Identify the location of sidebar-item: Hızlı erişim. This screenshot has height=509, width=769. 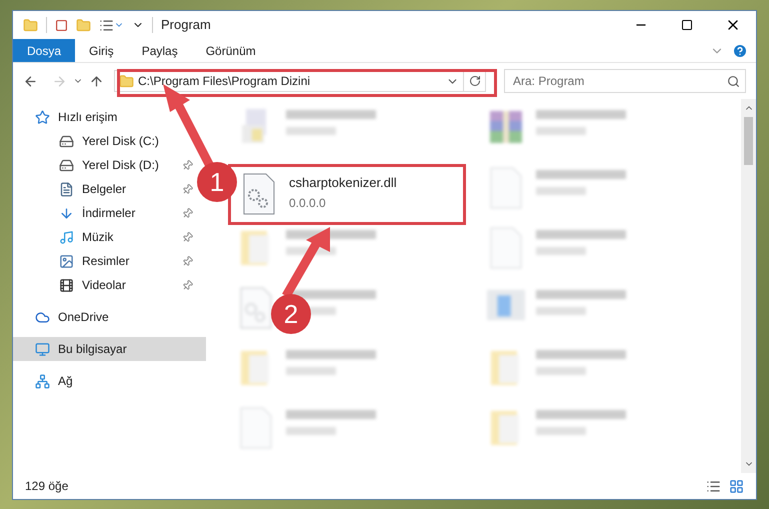
(109, 117).